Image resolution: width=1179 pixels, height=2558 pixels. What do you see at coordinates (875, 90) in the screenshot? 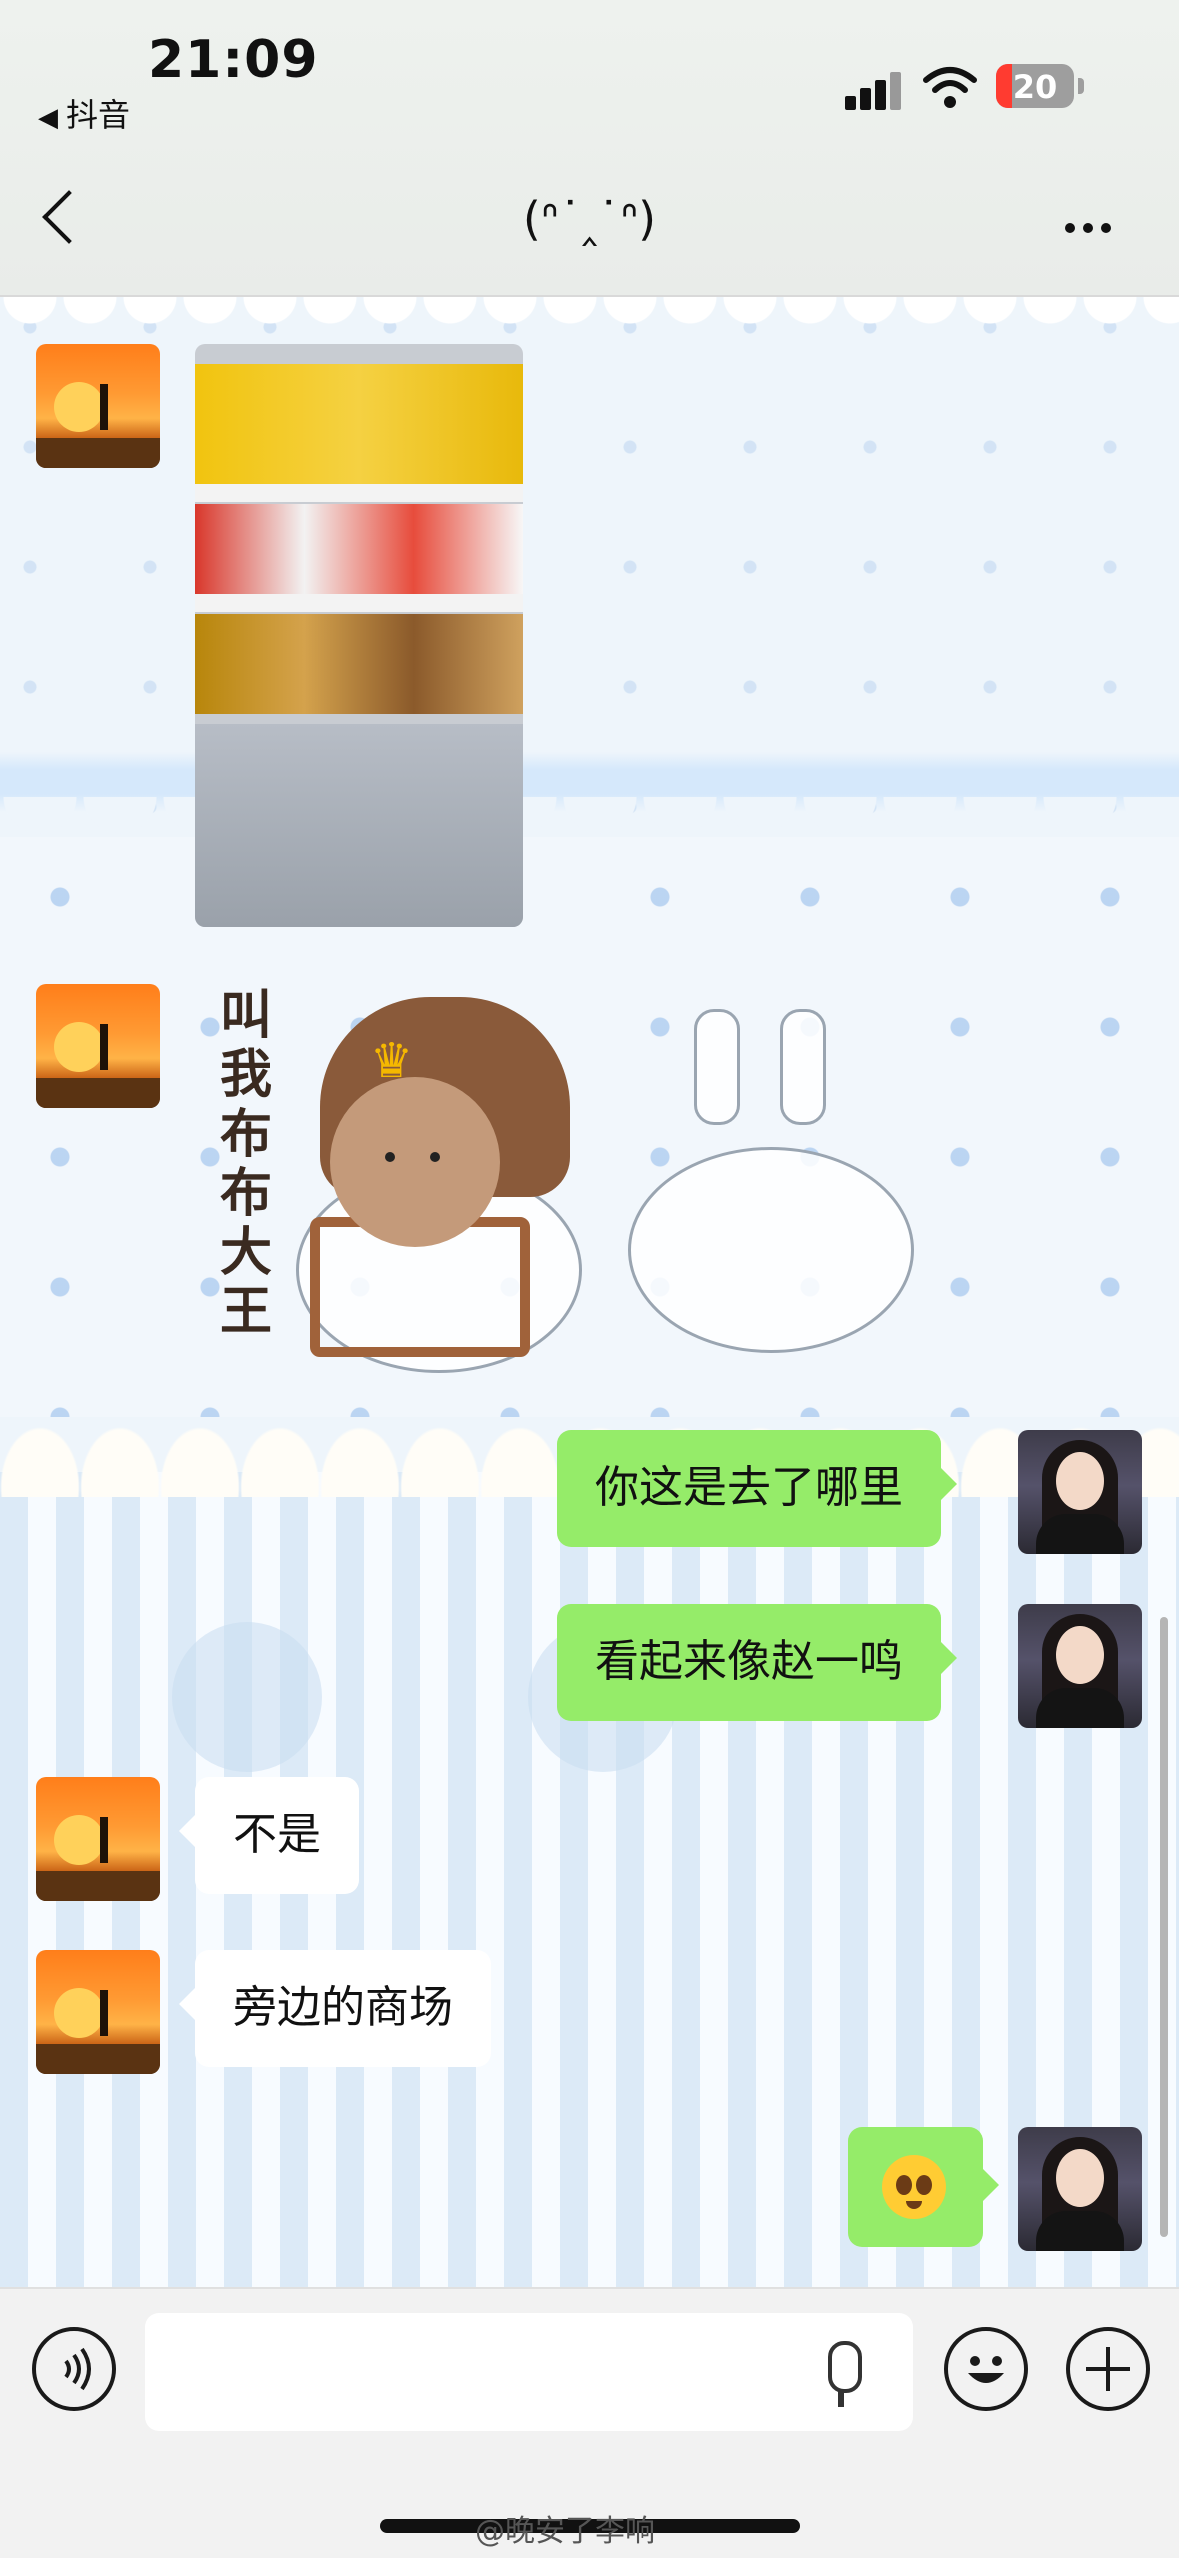
I see `cellular-signal-icon` at bounding box center [875, 90].